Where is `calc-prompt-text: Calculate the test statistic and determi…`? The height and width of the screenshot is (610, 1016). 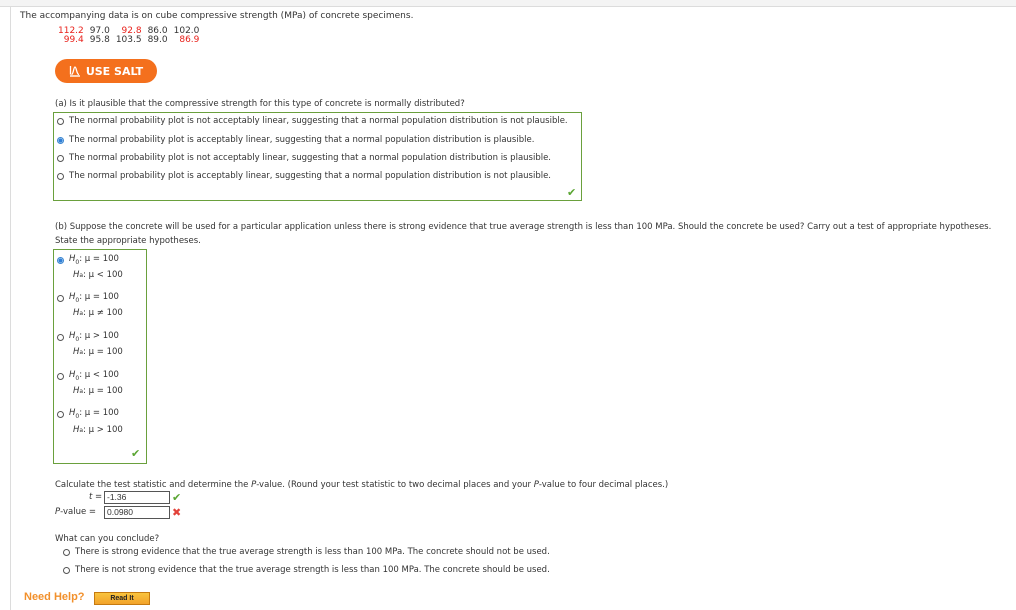 calc-prompt-text: Calculate the test statistic and determi… is located at coordinates (153, 485).